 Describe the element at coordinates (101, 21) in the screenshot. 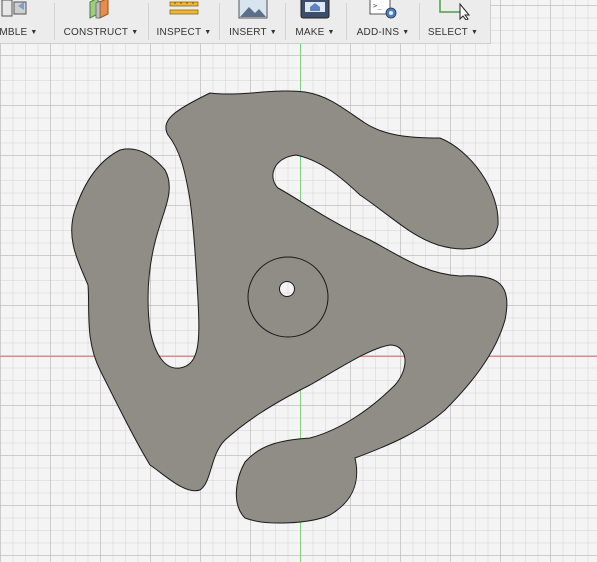

I see `construct-menu: CONSTRUCT ▼` at that location.